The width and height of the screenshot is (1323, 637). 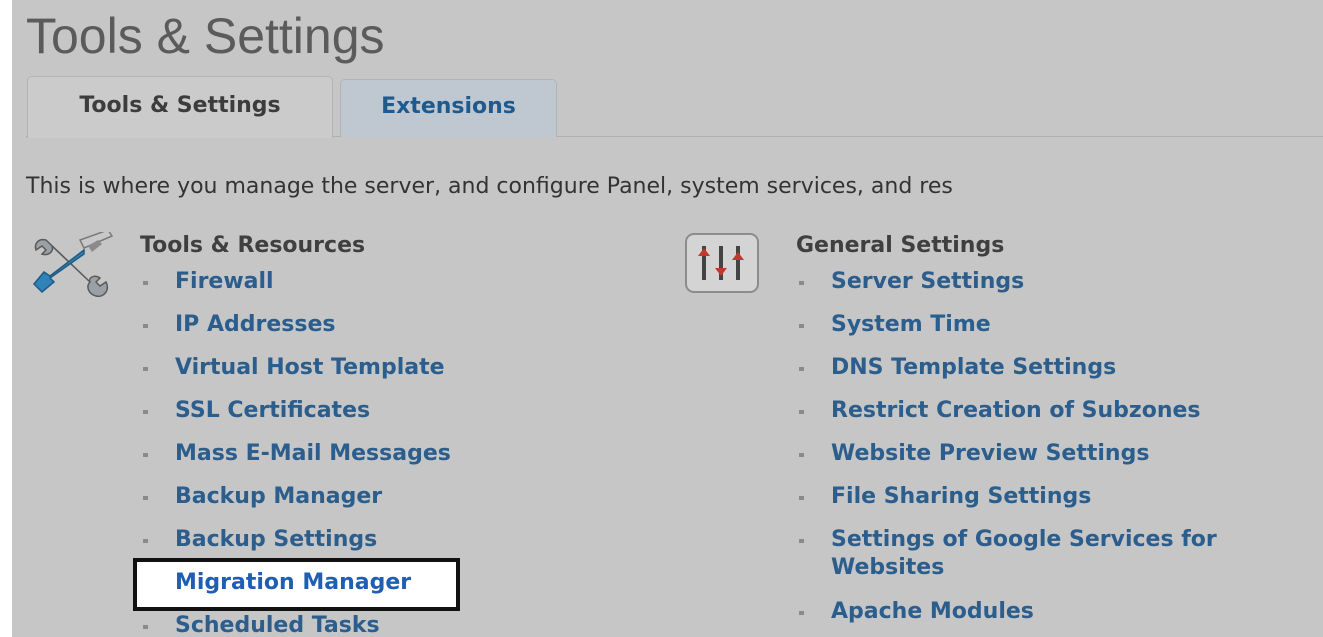 I want to click on migration-manager-link: Migration Manager, so click(x=293, y=582).